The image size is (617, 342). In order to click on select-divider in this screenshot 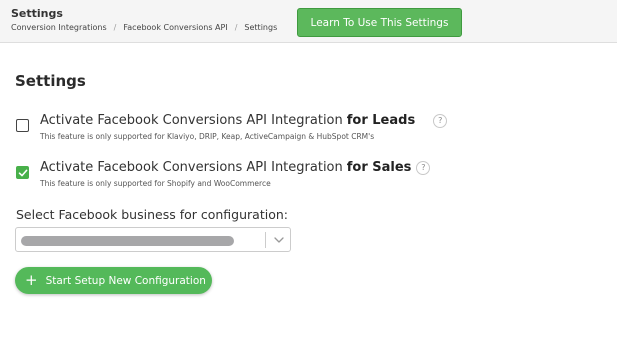, I will do `click(265, 240)`.